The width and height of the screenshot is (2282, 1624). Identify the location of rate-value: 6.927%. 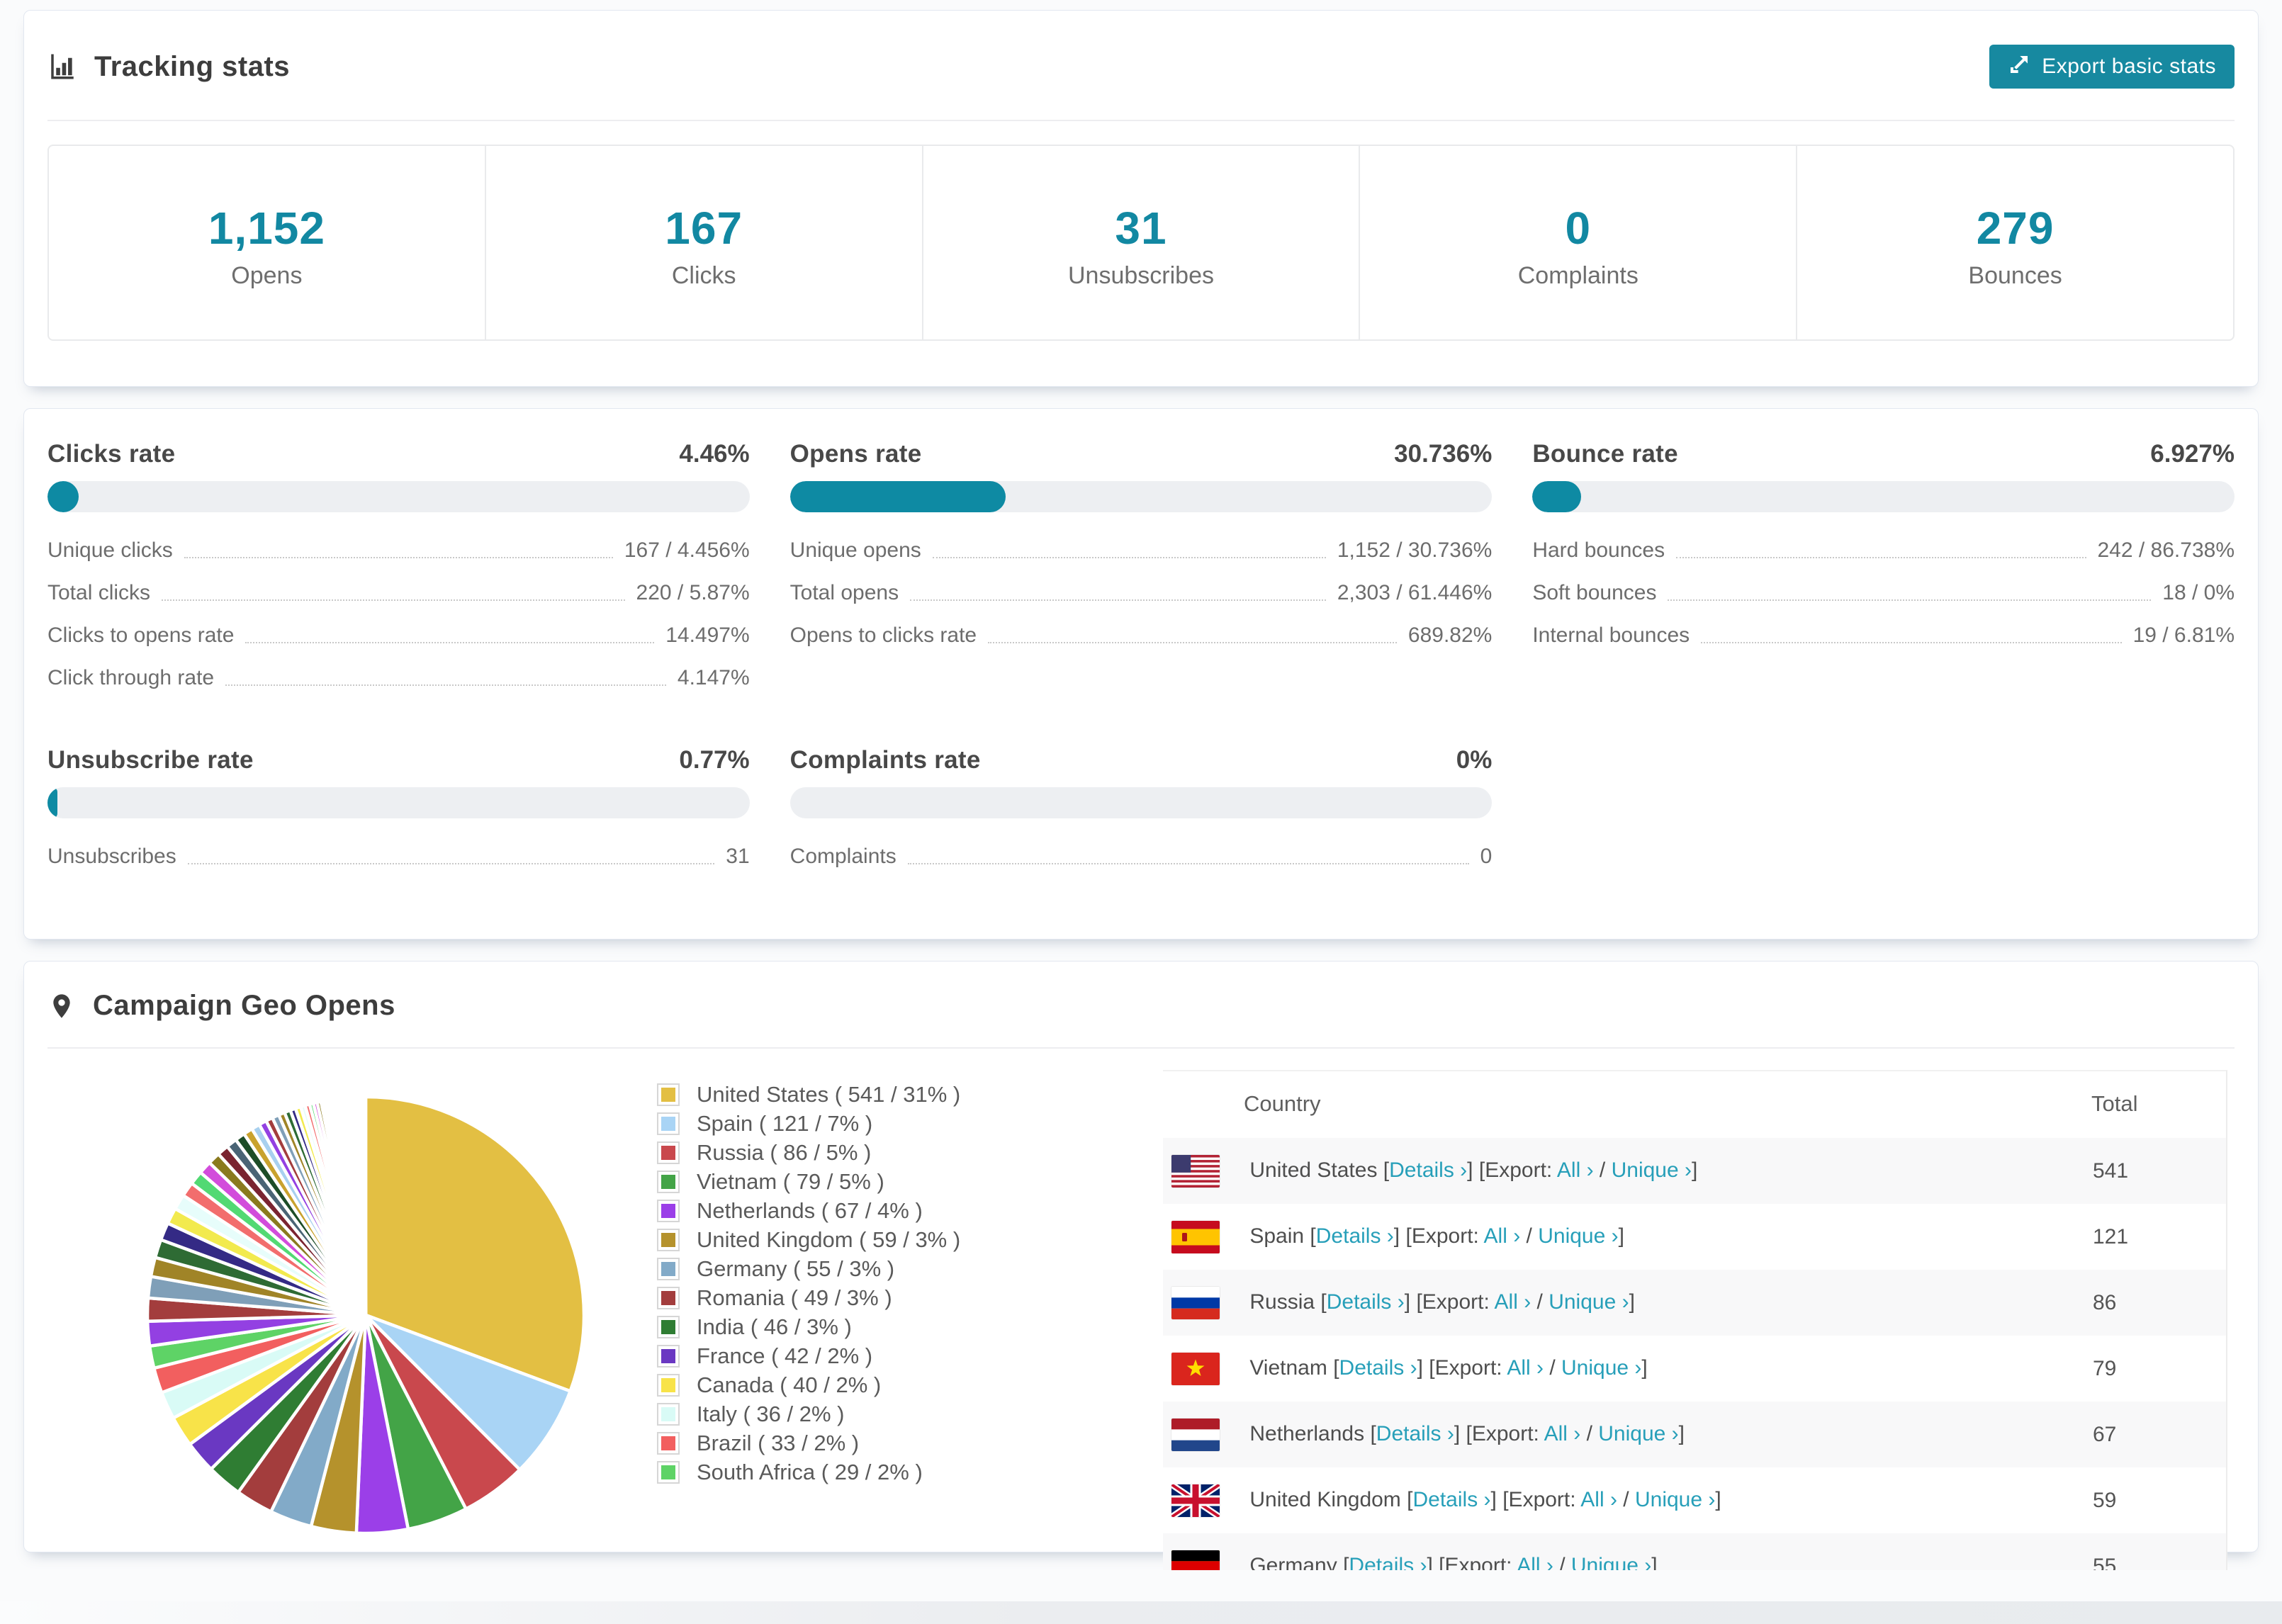
(2192, 454).